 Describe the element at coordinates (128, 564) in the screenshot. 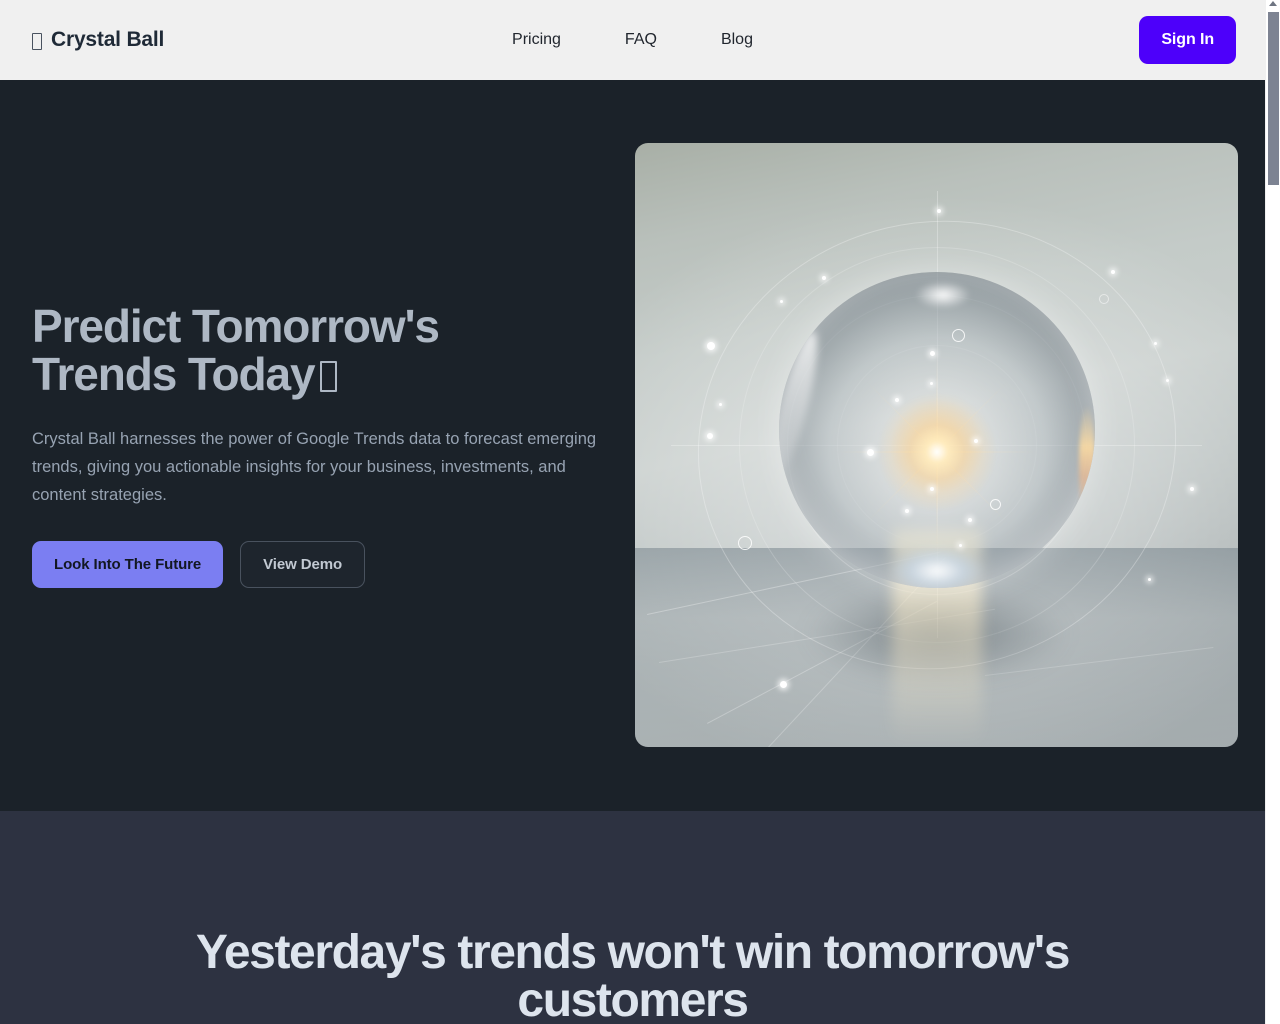

I see `look-into-the-future-button: Look Into The Future` at that location.